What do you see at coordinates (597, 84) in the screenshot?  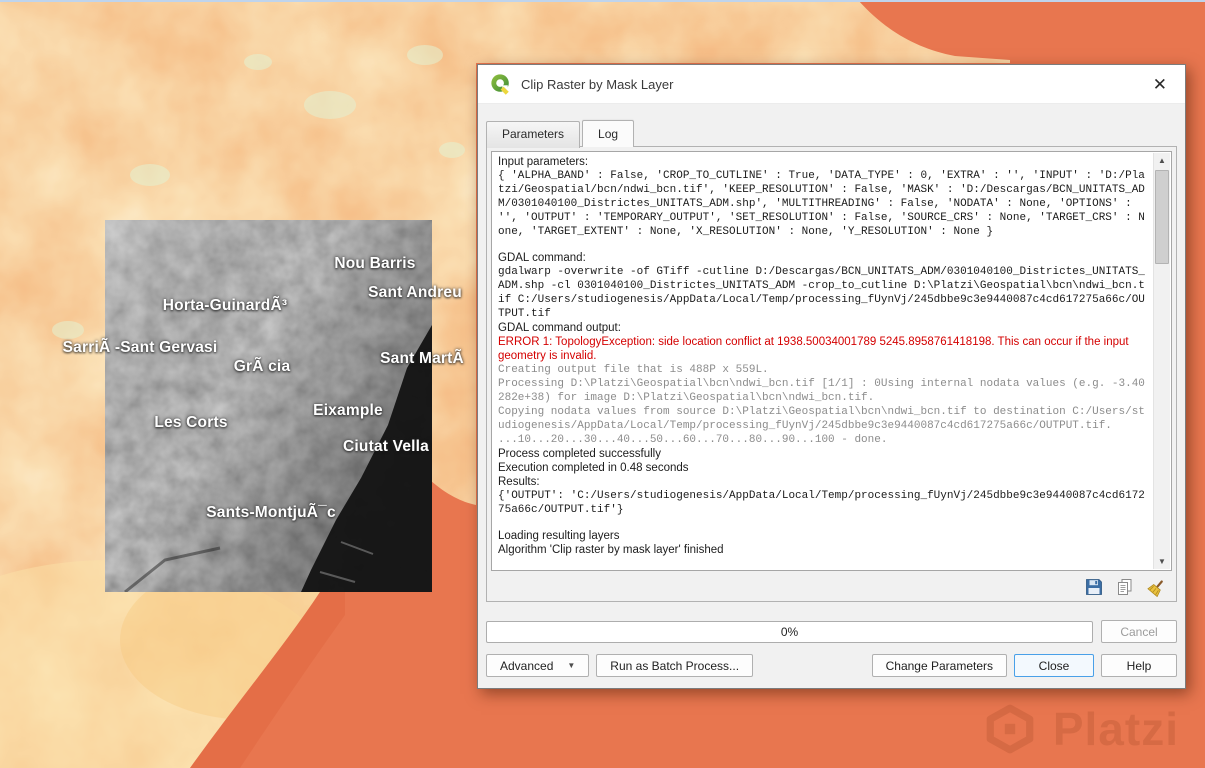 I see `dialog-title: Clip Raster by Mask Layer` at bounding box center [597, 84].